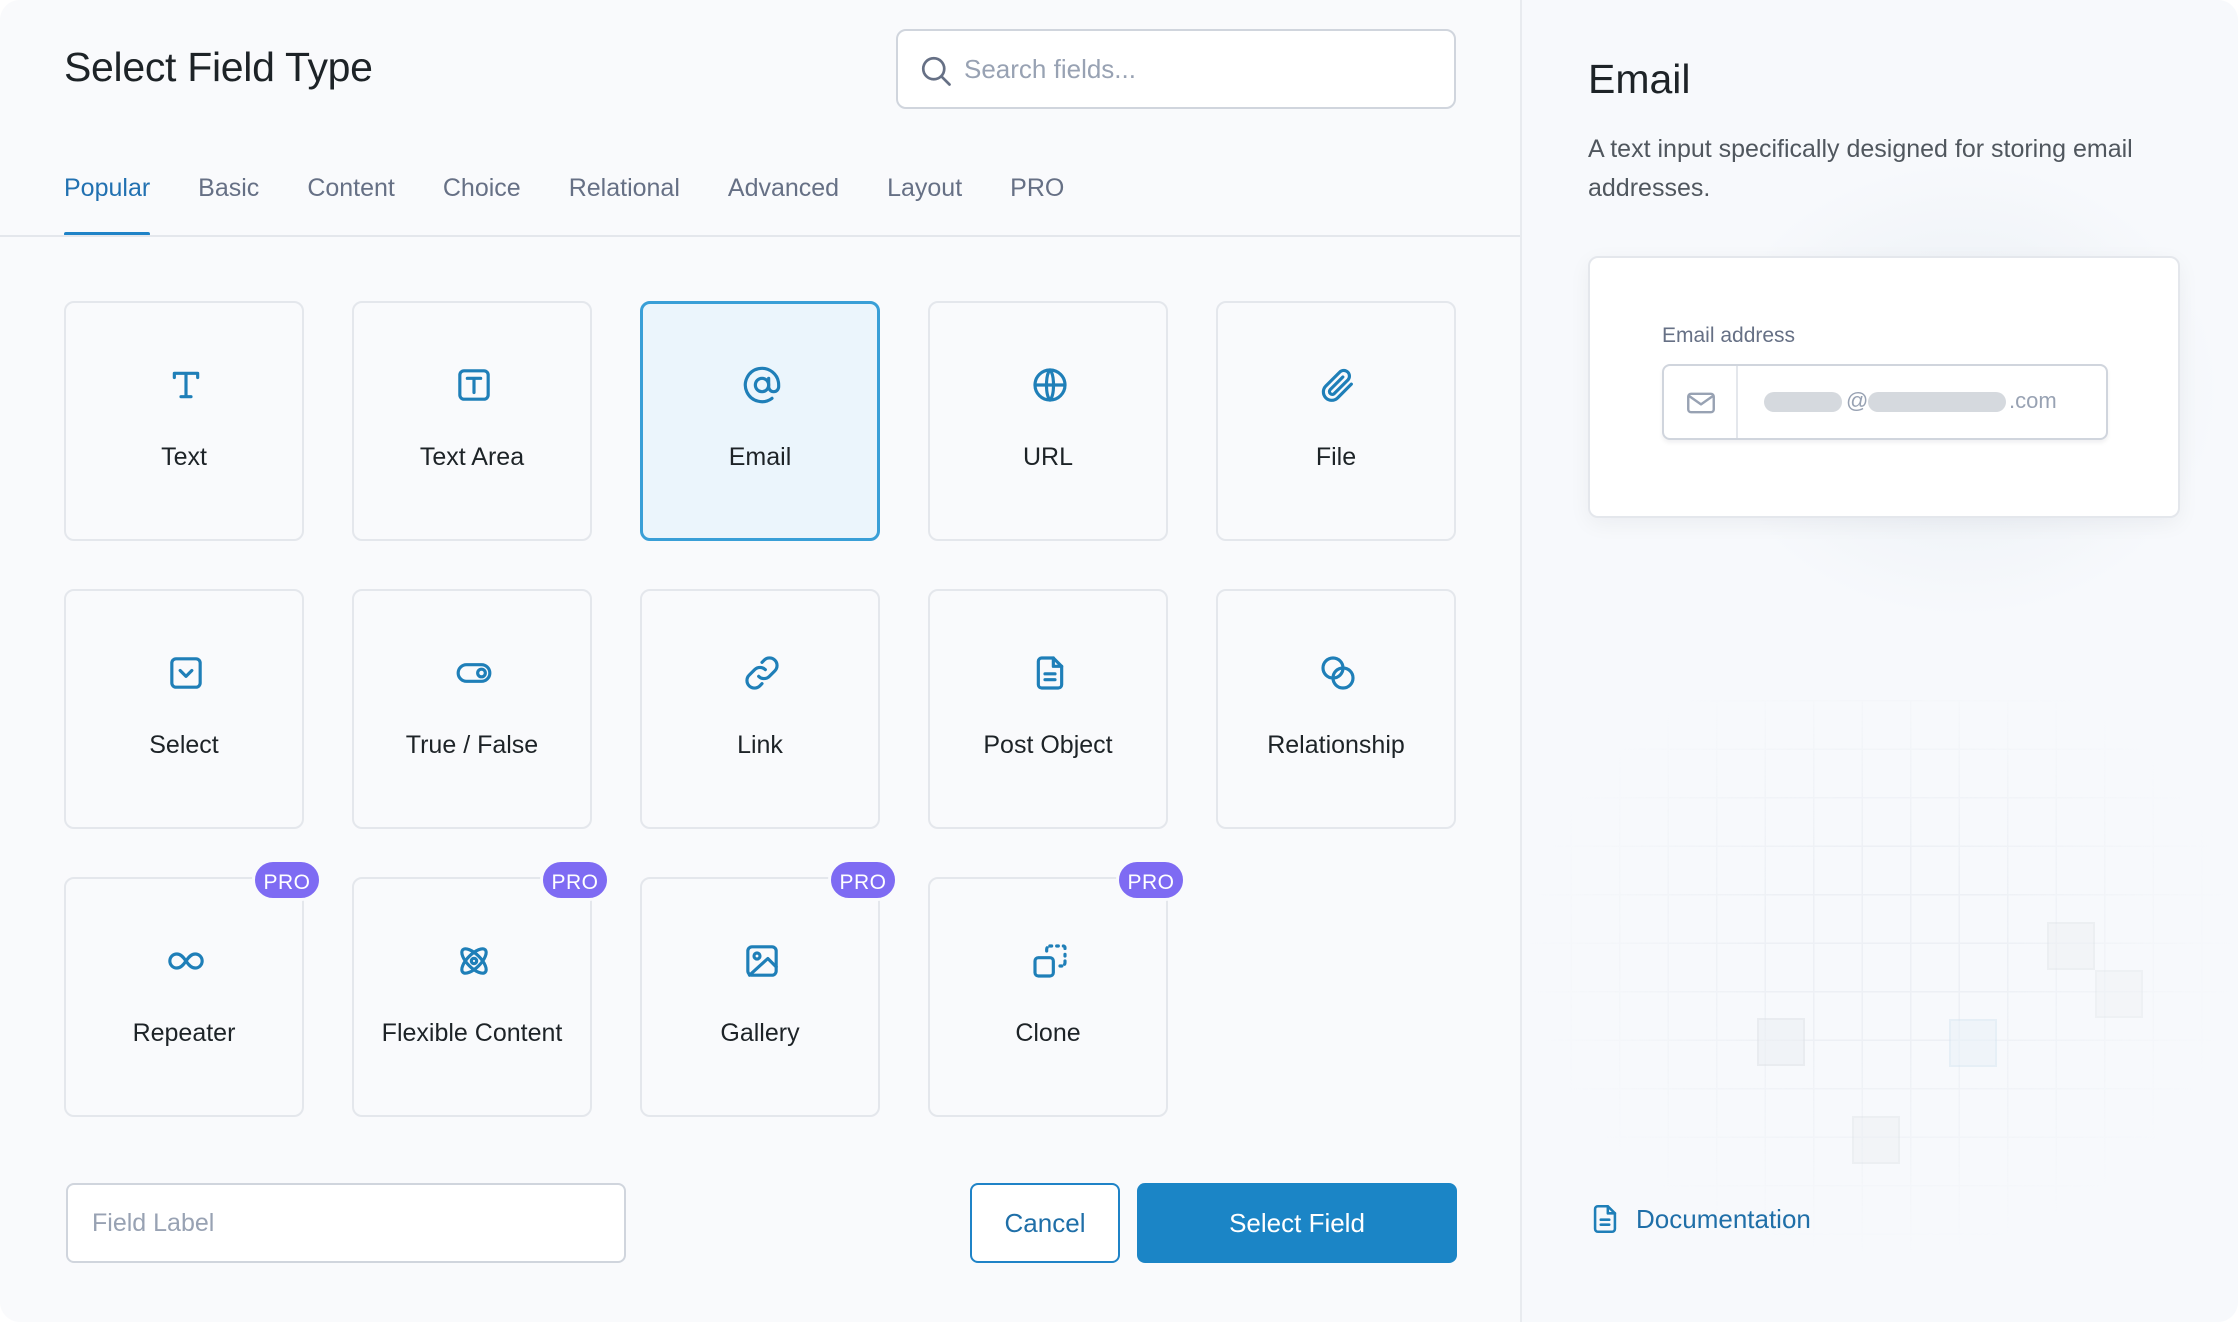 The image size is (2238, 1322). Describe the element at coordinates (1336, 421) in the screenshot. I see `field-card-file: File` at that location.